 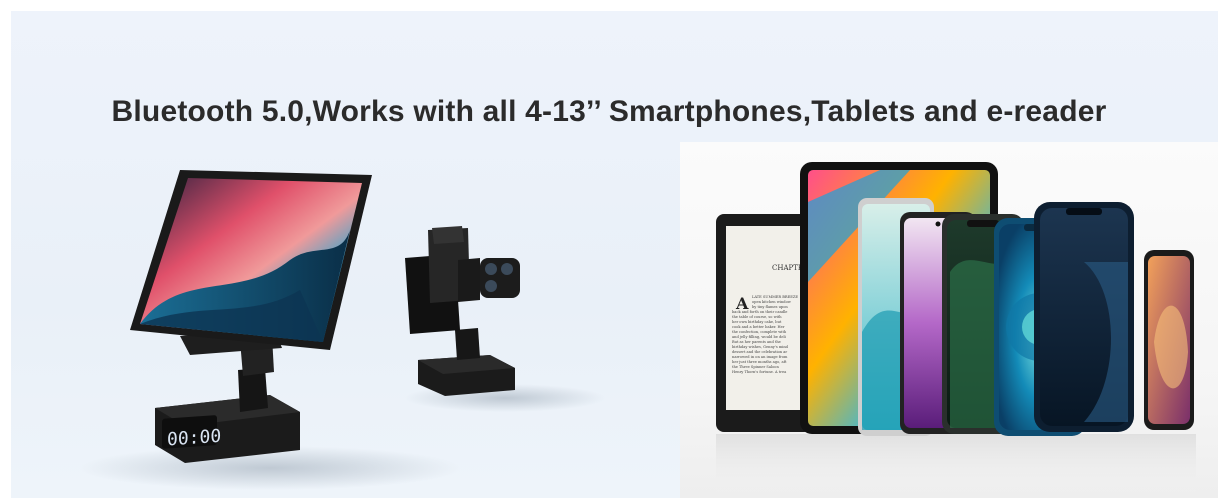 I want to click on clock-digits: 00:00, so click(x=194, y=438).